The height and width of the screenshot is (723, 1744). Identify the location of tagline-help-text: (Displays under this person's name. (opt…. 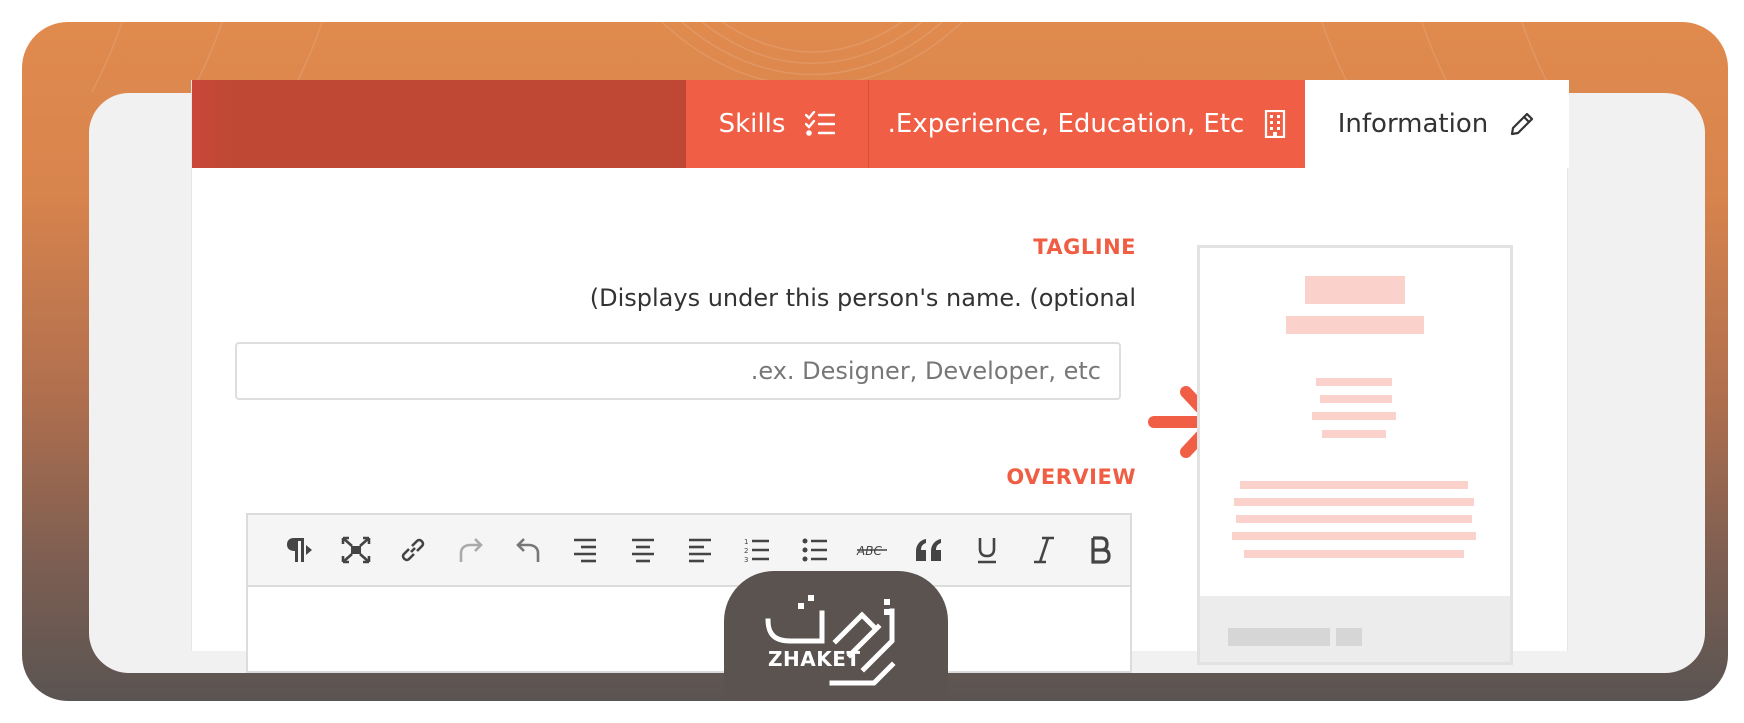
(862, 298).